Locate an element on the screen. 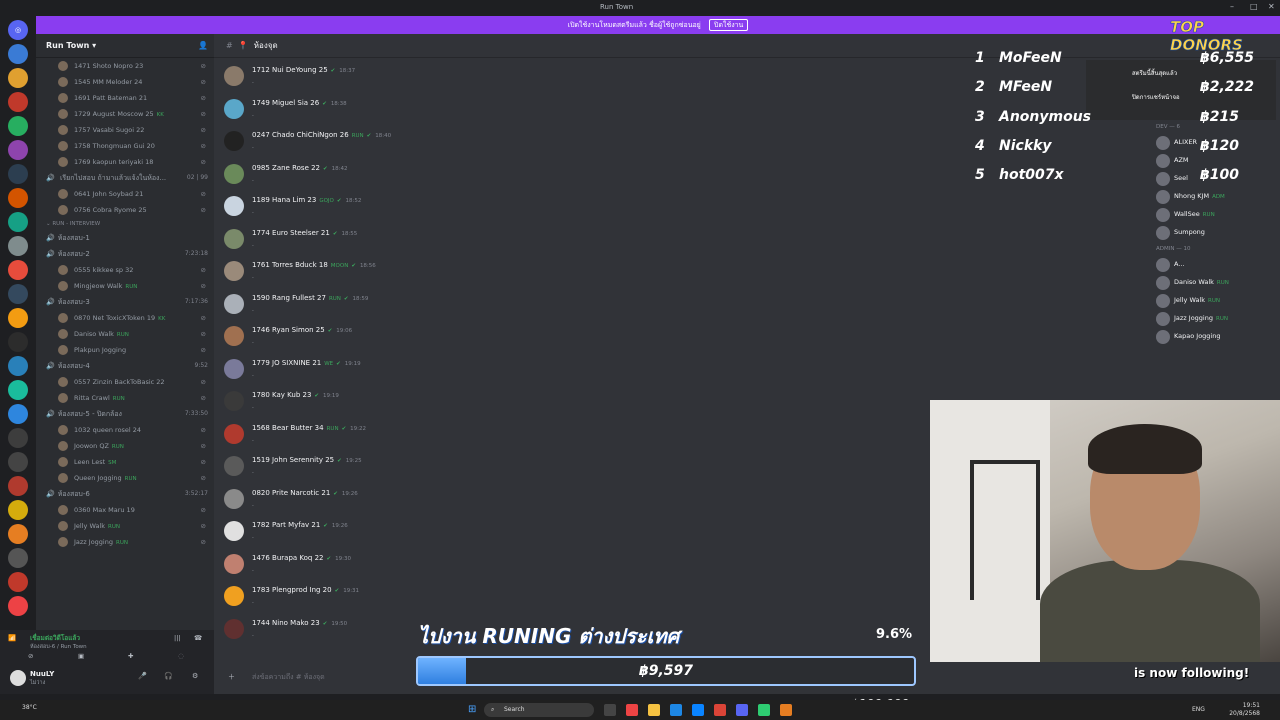 The width and height of the screenshot is (1280, 720). chat-message: 1476 Burapa Koq 22 ✔ 19:30. is located at coordinates (424, 567).